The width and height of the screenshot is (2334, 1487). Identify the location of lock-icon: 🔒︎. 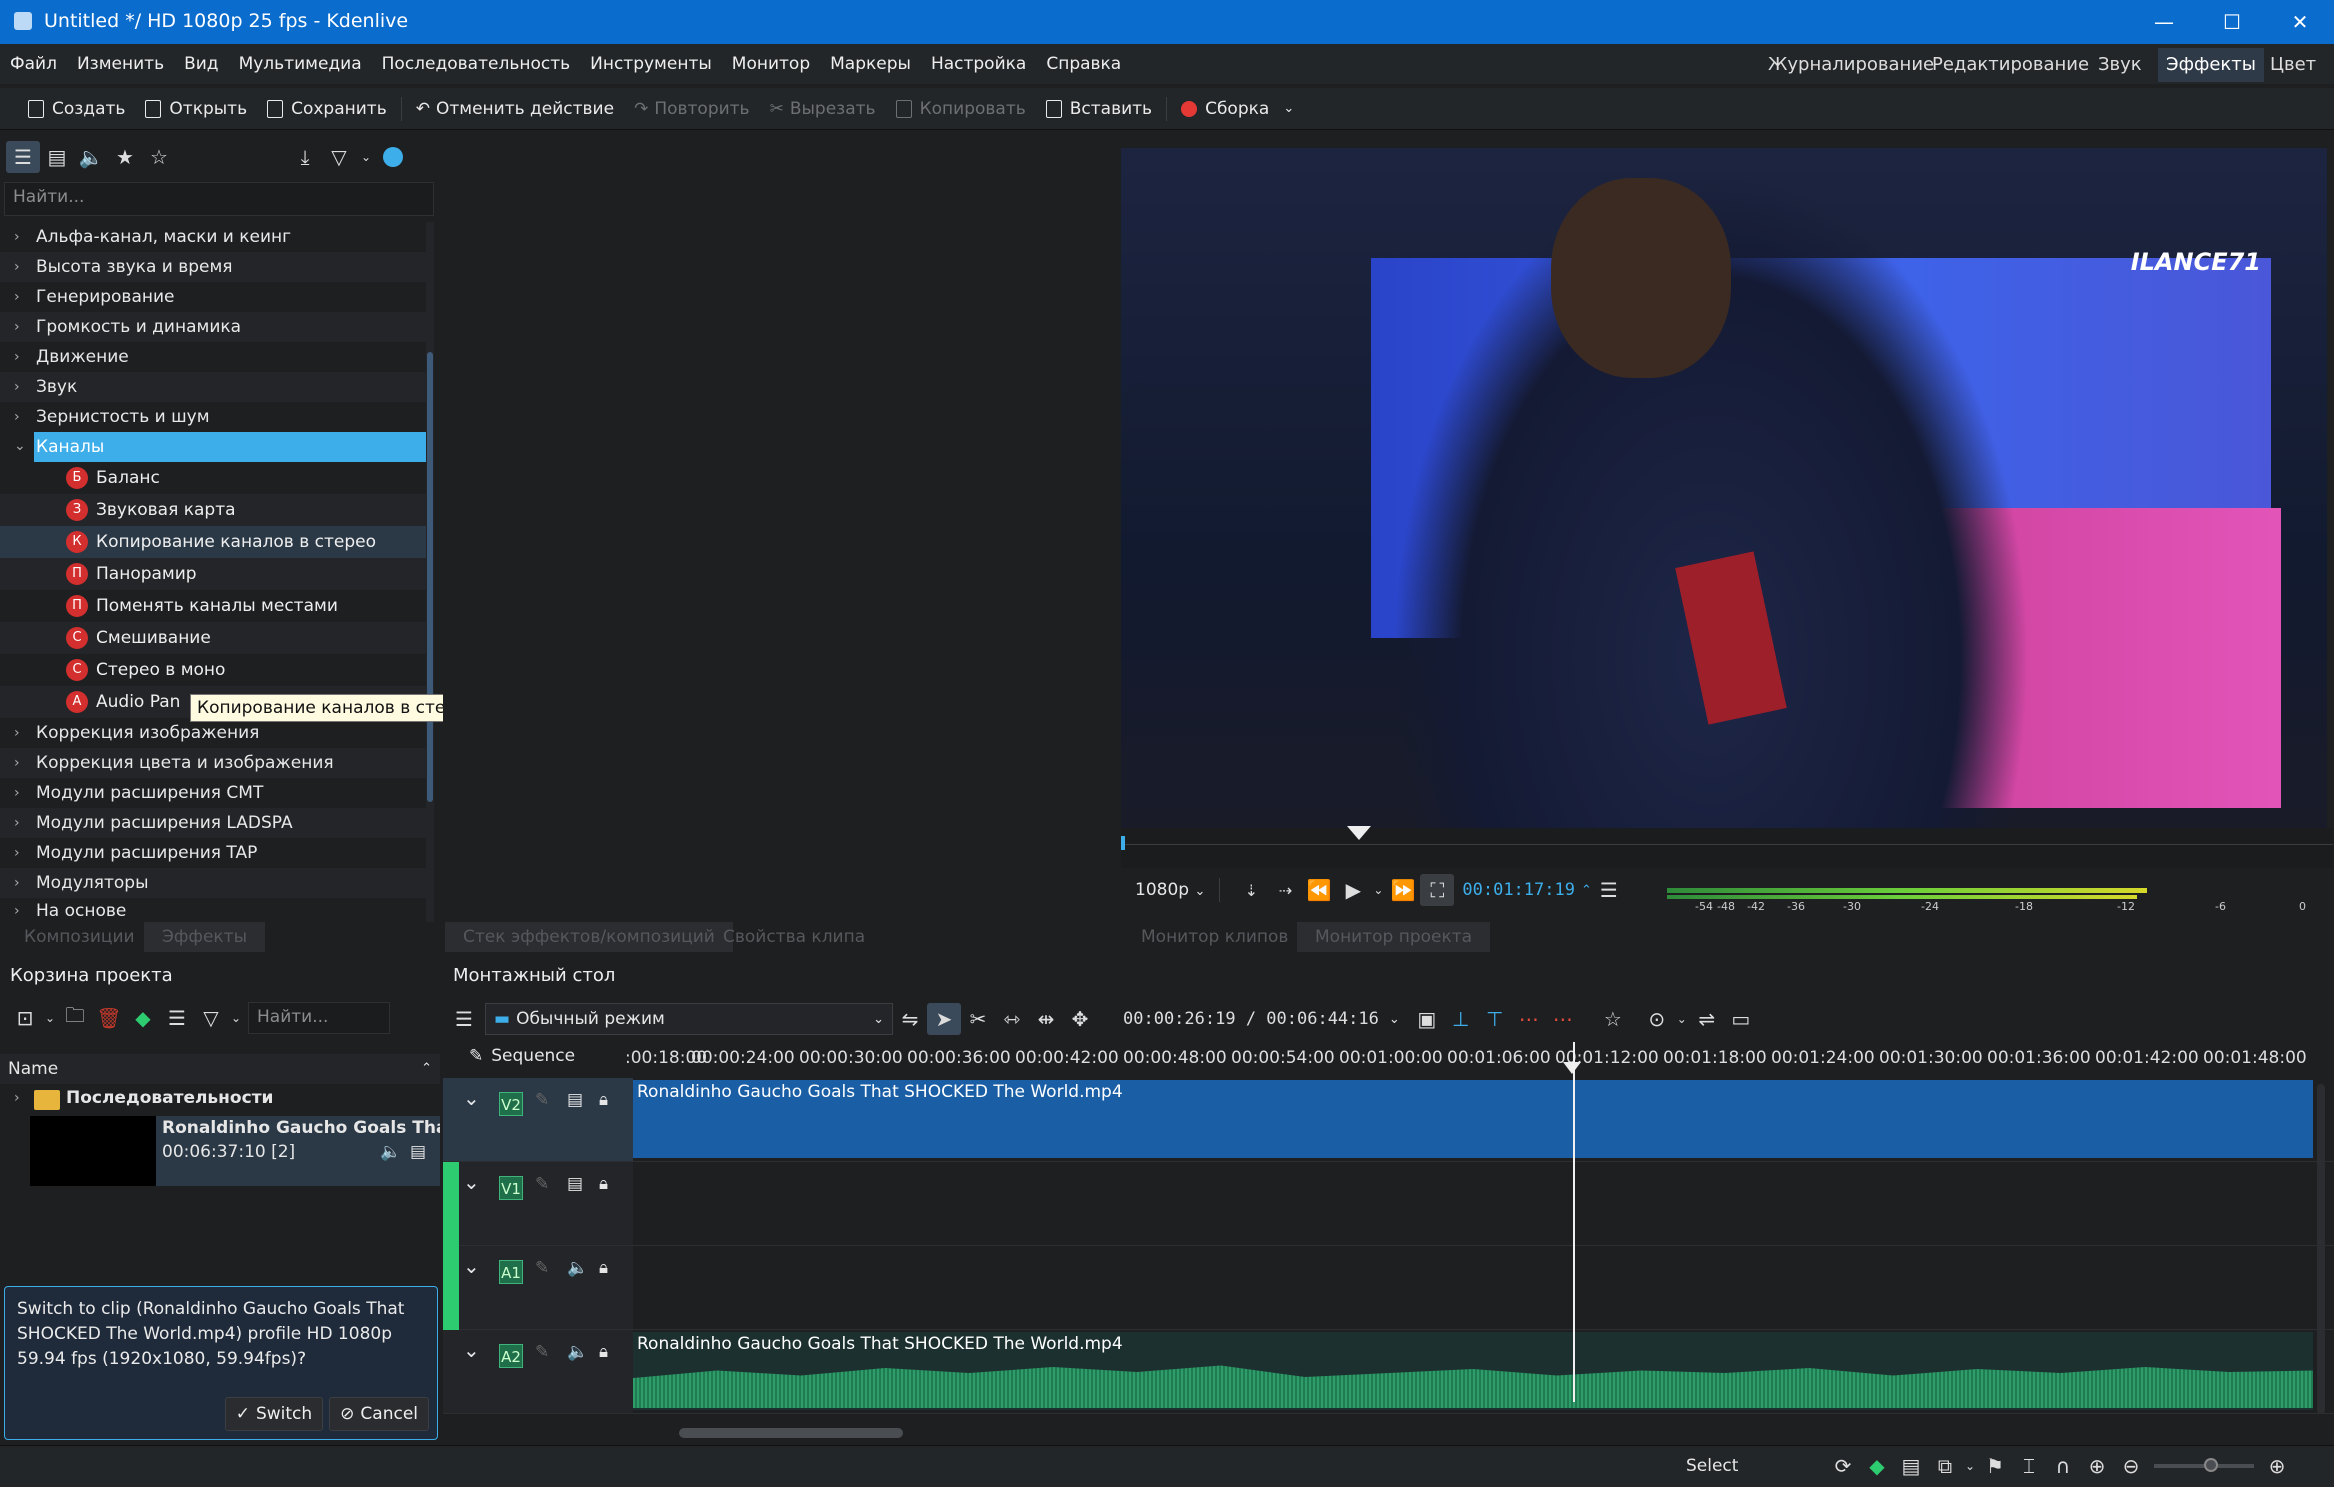
(603, 1184).